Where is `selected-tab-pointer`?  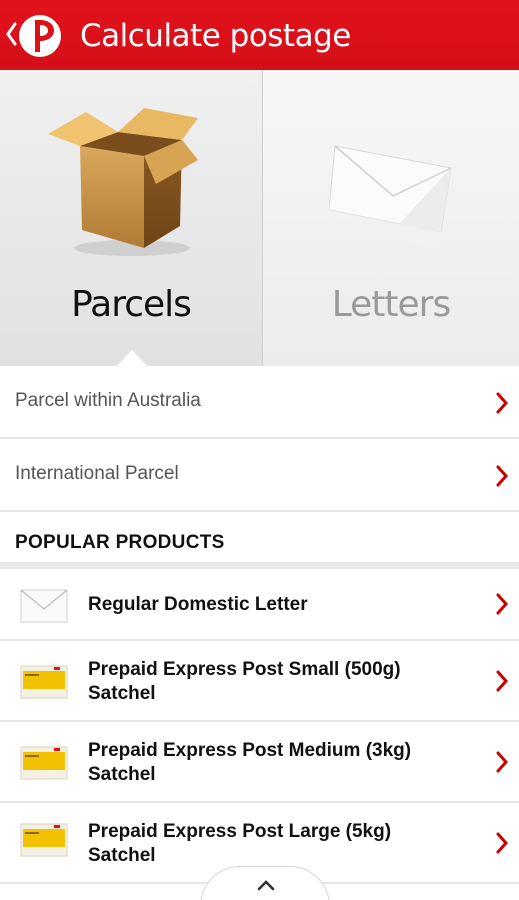
selected-tab-pointer is located at coordinates (132, 358).